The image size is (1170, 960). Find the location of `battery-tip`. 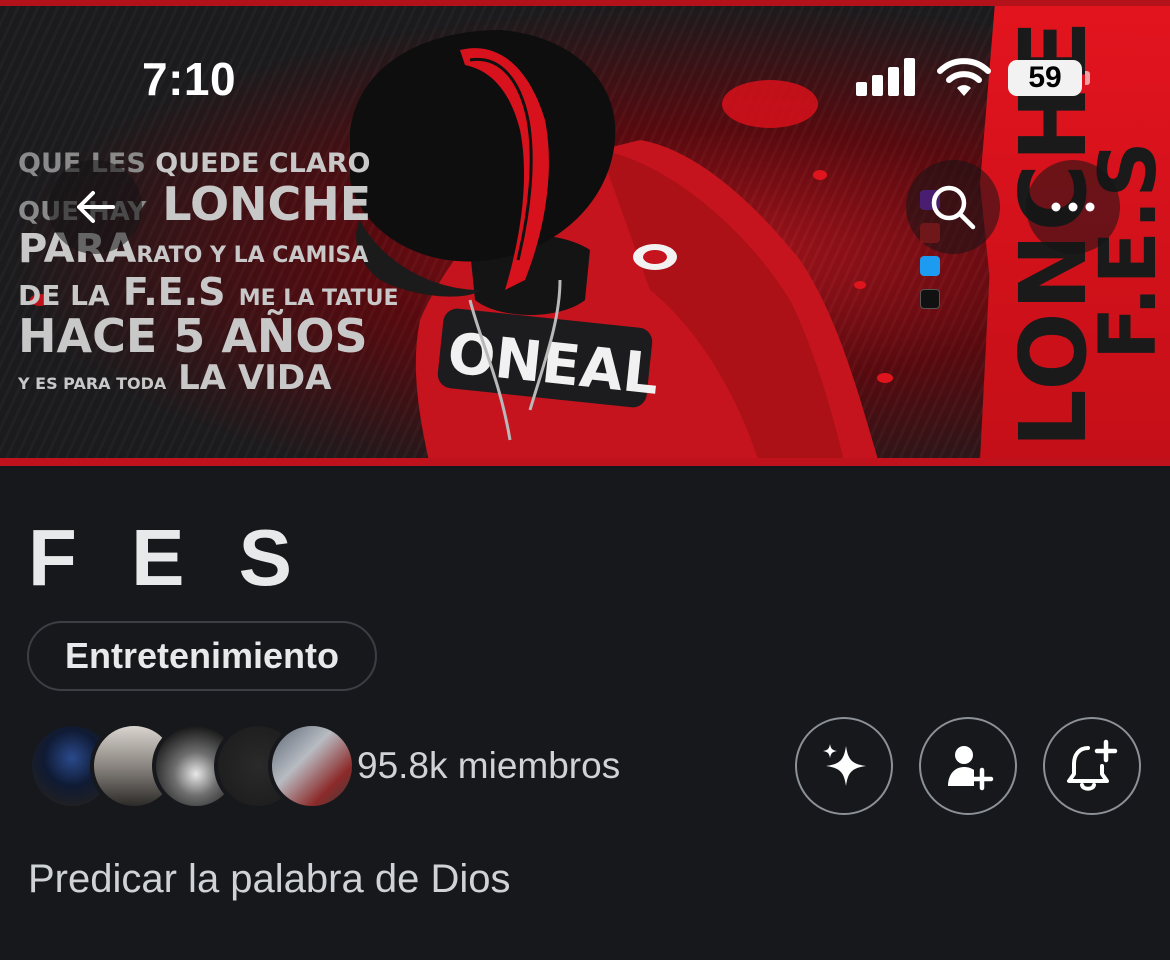

battery-tip is located at coordinates (1087, 78).